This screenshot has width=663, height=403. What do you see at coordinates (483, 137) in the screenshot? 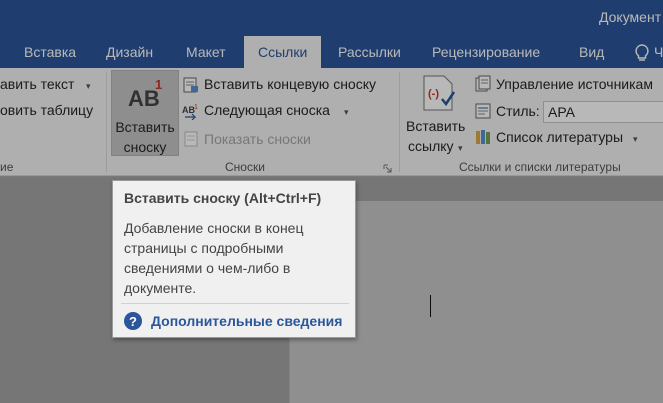
I see `bibliography-icon` at bounding box center [483, 137].